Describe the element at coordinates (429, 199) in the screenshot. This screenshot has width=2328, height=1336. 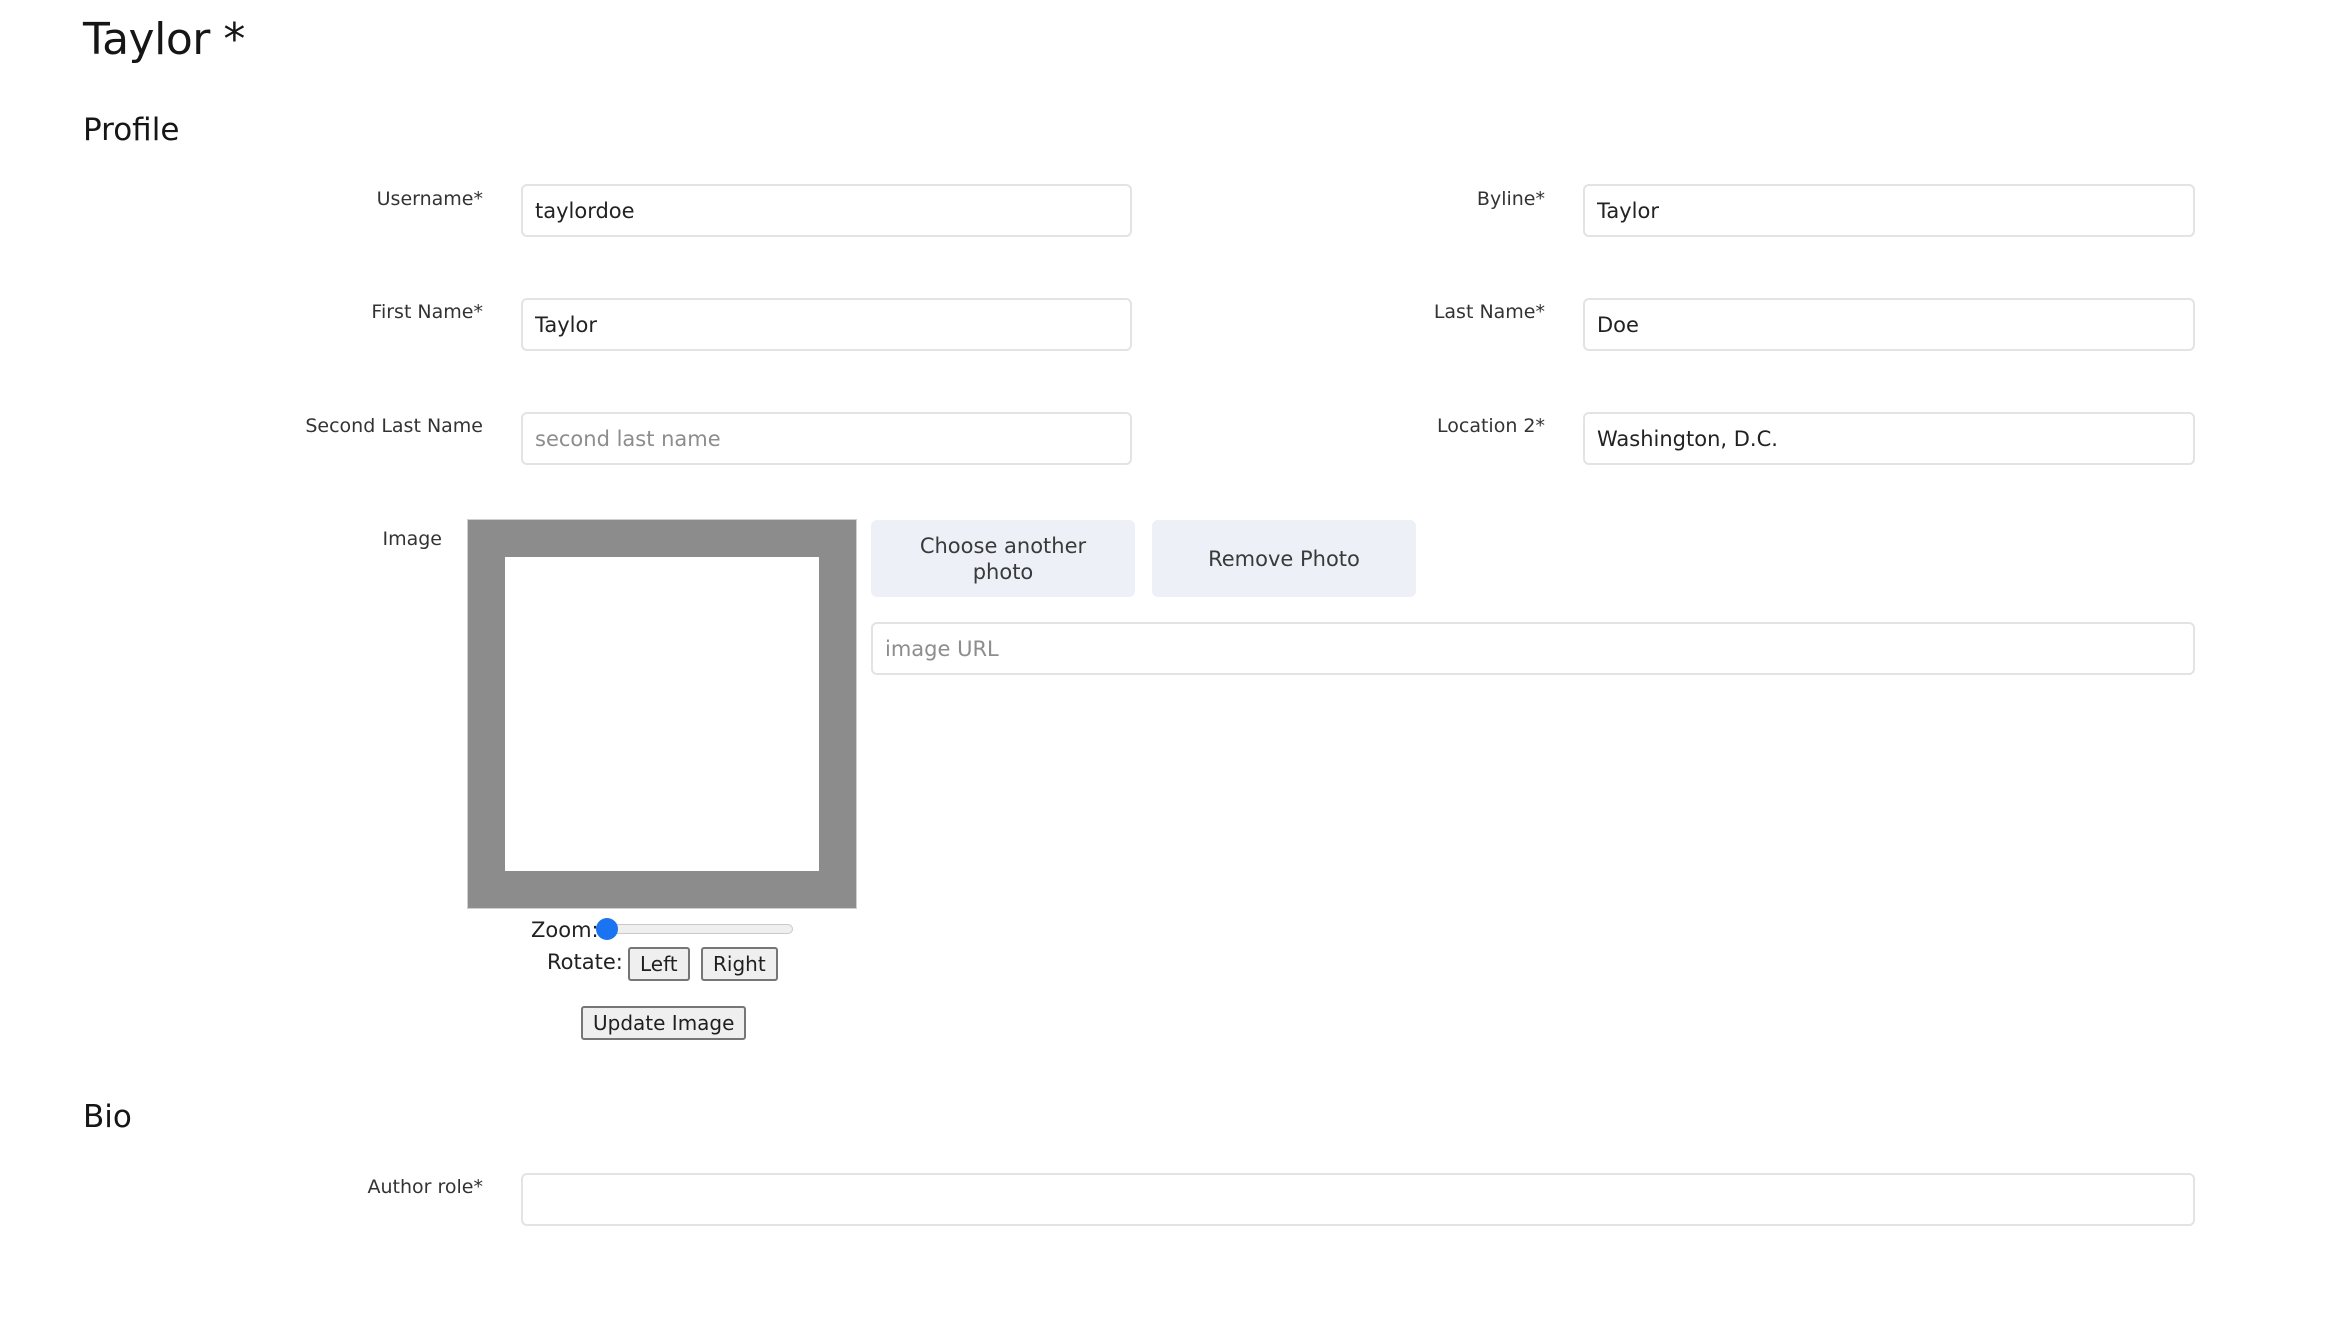
I see `username-label: Username*` at that location.